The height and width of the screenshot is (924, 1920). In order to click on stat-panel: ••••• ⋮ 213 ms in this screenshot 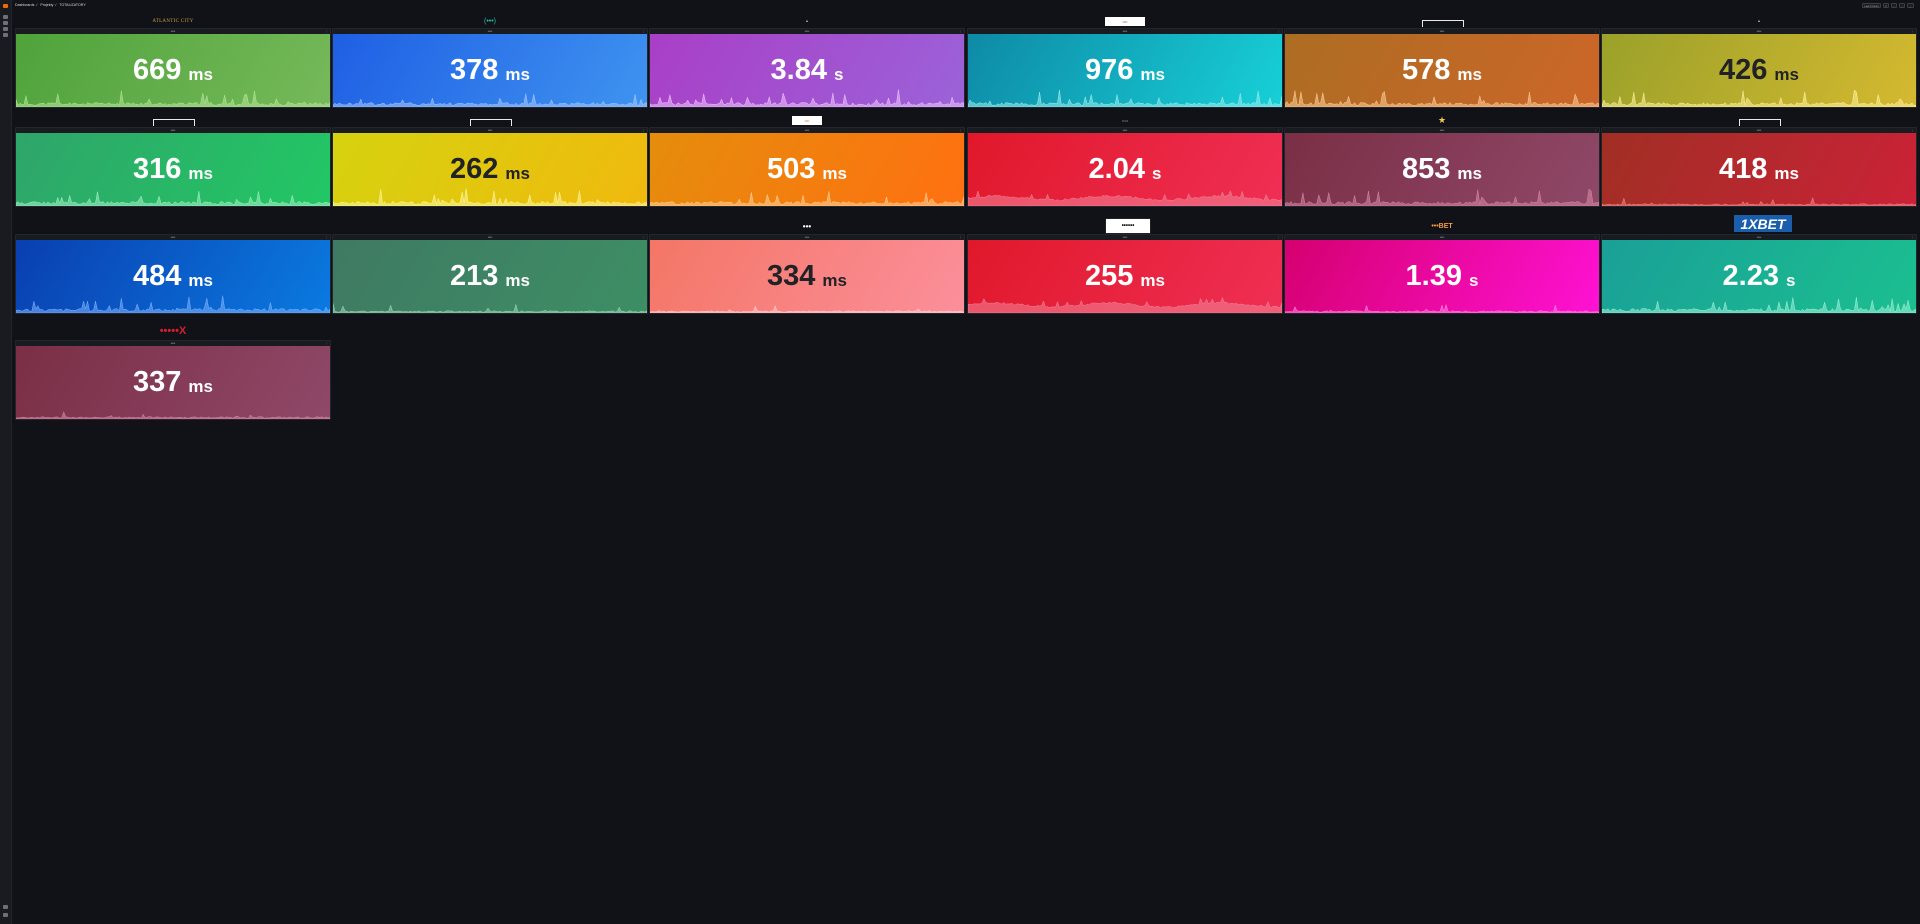, I will do `click(490, 274)`.